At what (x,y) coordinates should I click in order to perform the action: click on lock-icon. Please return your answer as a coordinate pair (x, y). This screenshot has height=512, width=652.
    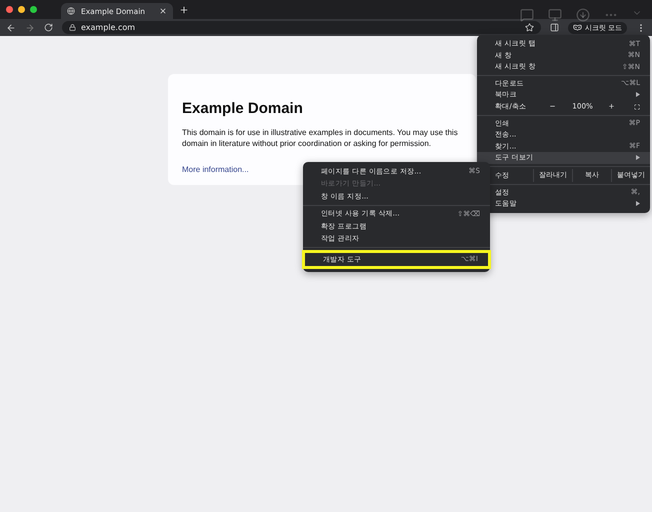
    Looking at the image, I should click on (72, 27).